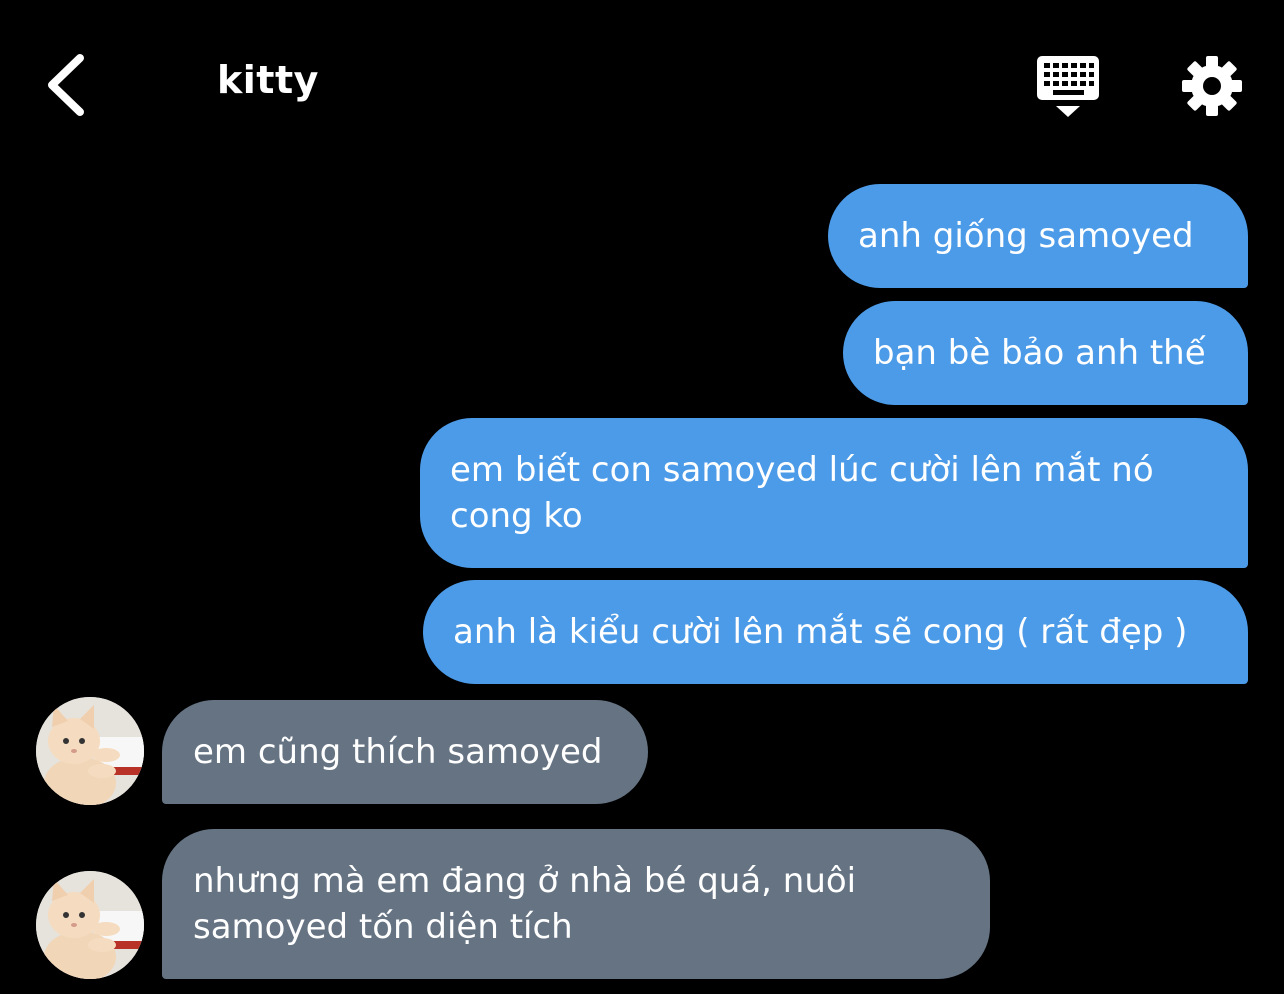 Image resolution: width=1284 pixels, height=994 pixels. I want to click on message-bubble-sent: anh giống samoyed, so click(1038, 236).